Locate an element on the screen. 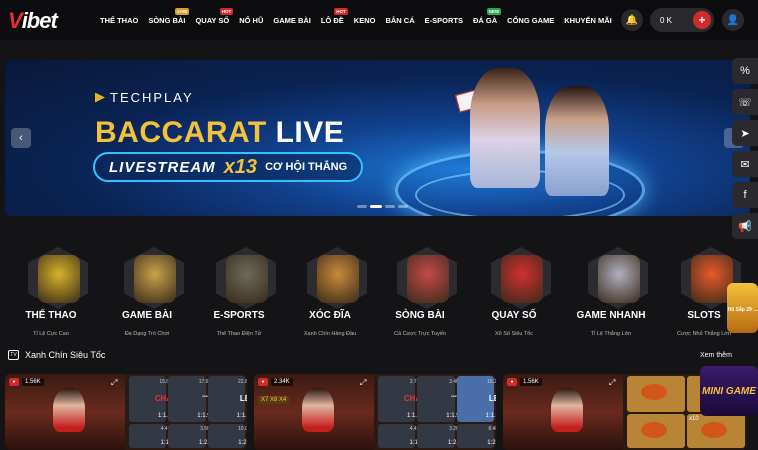 The width and height of the screenshot is (758, 450). category-tile: XÓC ĐĨA Xanh Chín Hàng Đầu is located at coordinates (327, 292).